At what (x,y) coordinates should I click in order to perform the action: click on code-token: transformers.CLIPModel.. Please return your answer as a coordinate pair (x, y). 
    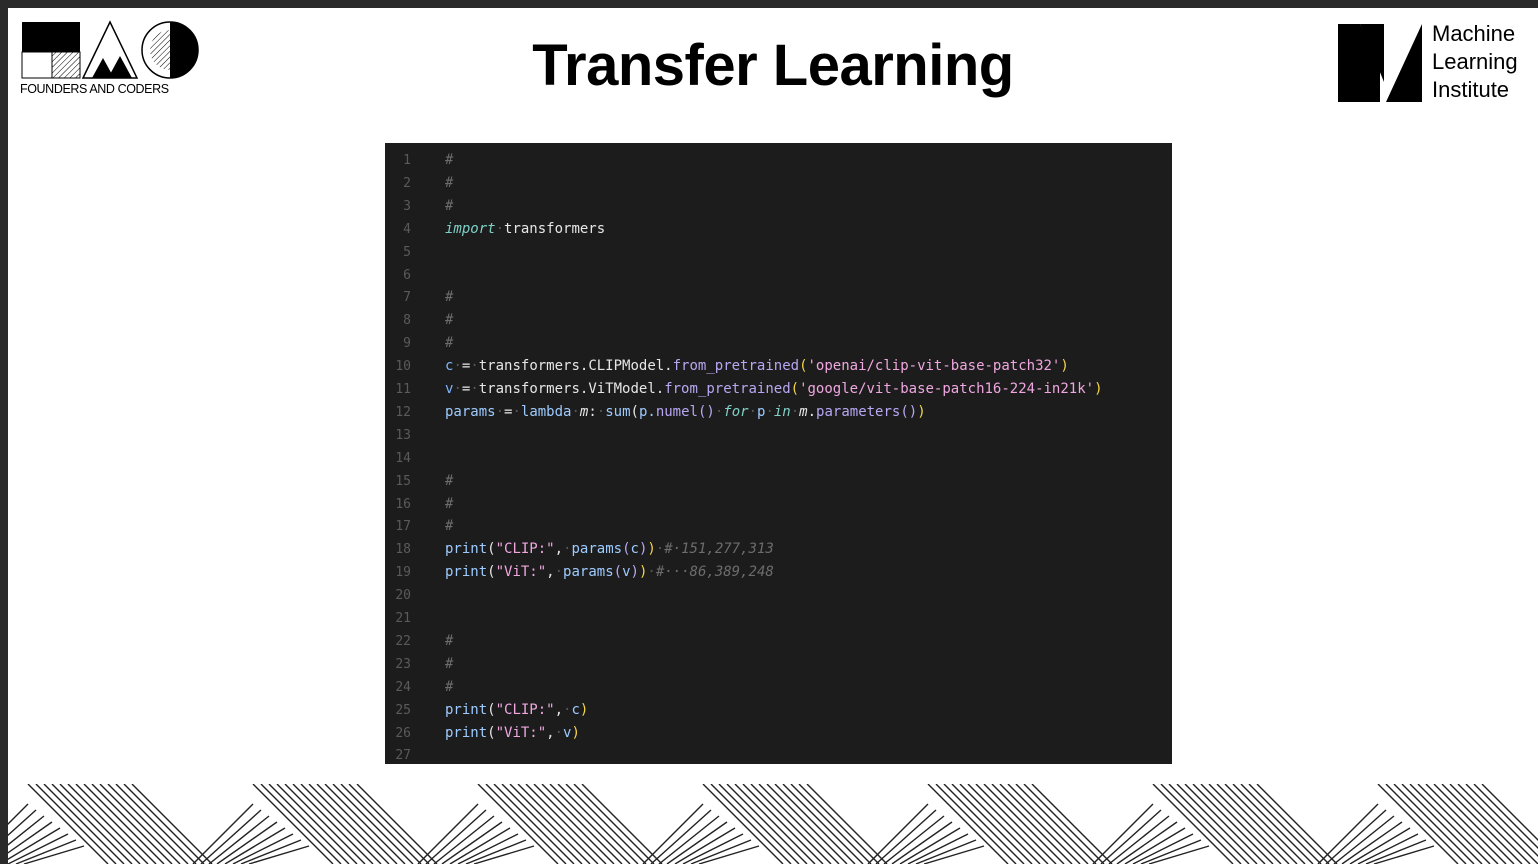
    Looking at the image, I should click on (575, 366).